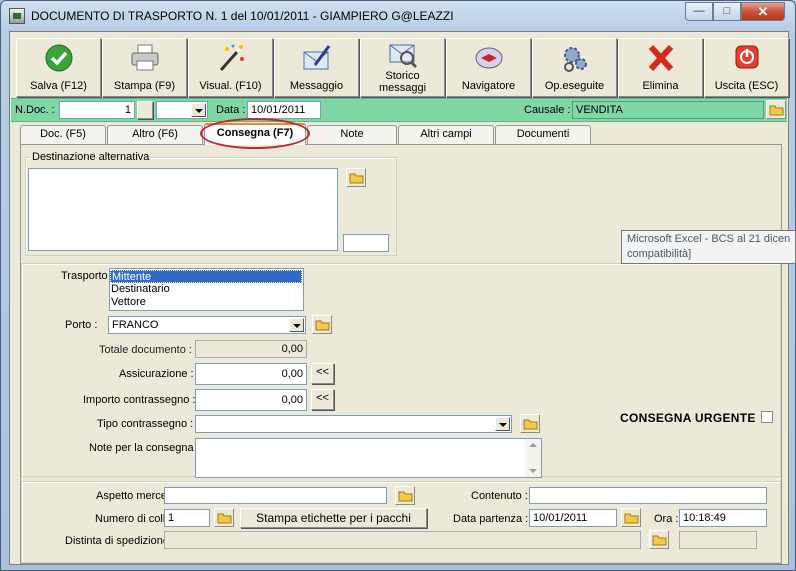  What do you see at coordinates (251, 374) in the screenshot?
I see `assicurazione-field: 0,00` at bounding box center [251, 374].